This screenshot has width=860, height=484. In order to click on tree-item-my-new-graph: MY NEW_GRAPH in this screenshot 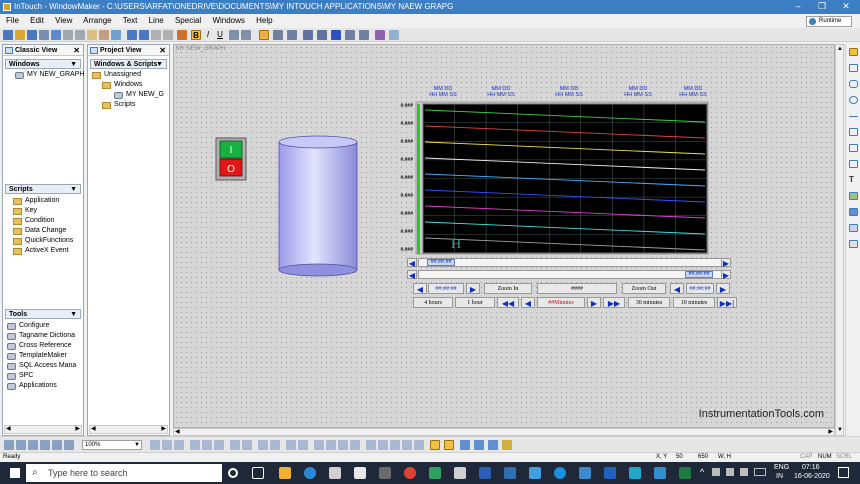, I will do `click(49, 75)`.